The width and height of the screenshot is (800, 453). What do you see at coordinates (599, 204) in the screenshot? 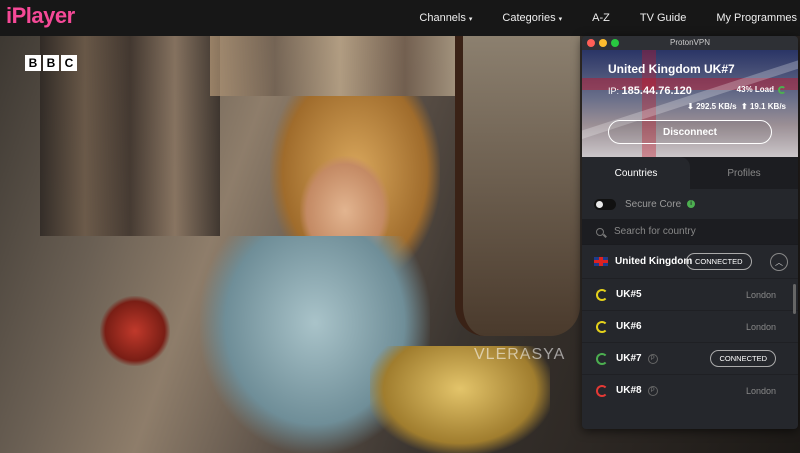
I see `toggle-knob` at bounding box center [599, 204].